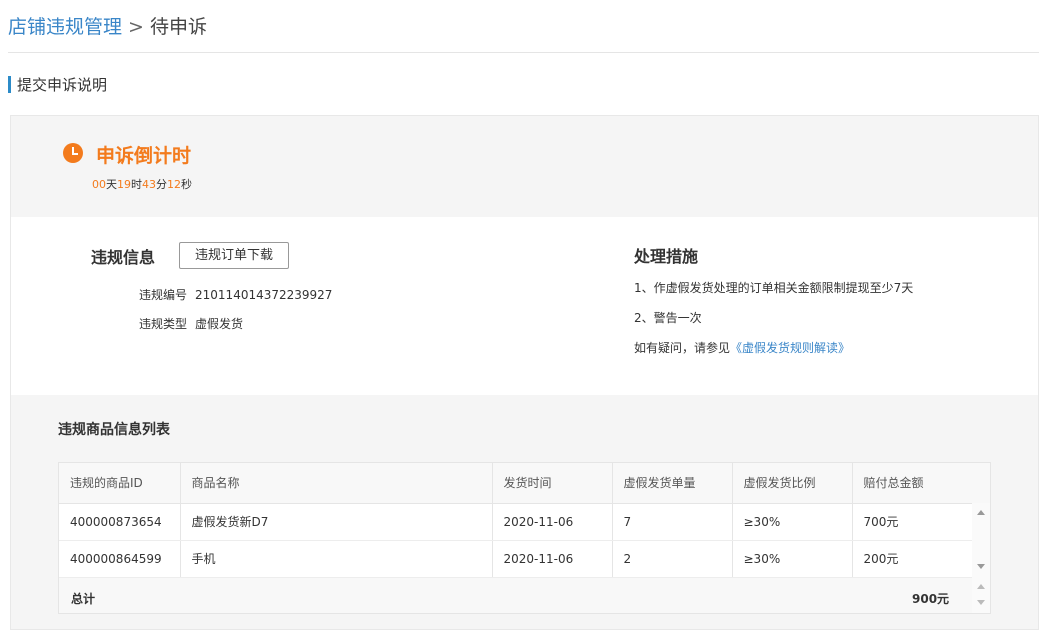 The image size is (1041, 630). Describe the element at coordinates (62, 84) in the screenshot. I see `section-title-text: 提交申诉说明` at that location.